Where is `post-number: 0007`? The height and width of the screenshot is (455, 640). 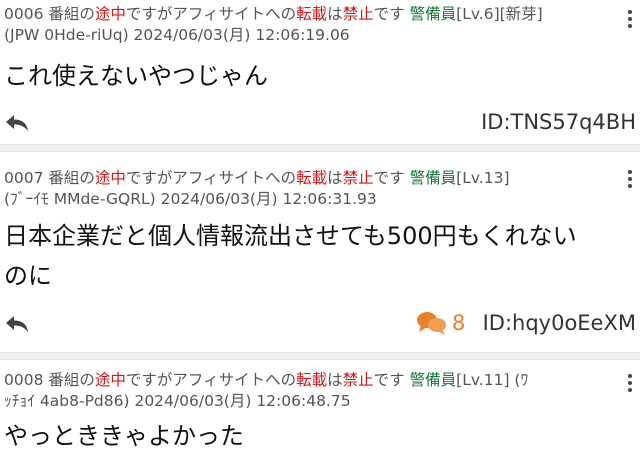
post-number: 0007 is located at coordinates (23, 178).